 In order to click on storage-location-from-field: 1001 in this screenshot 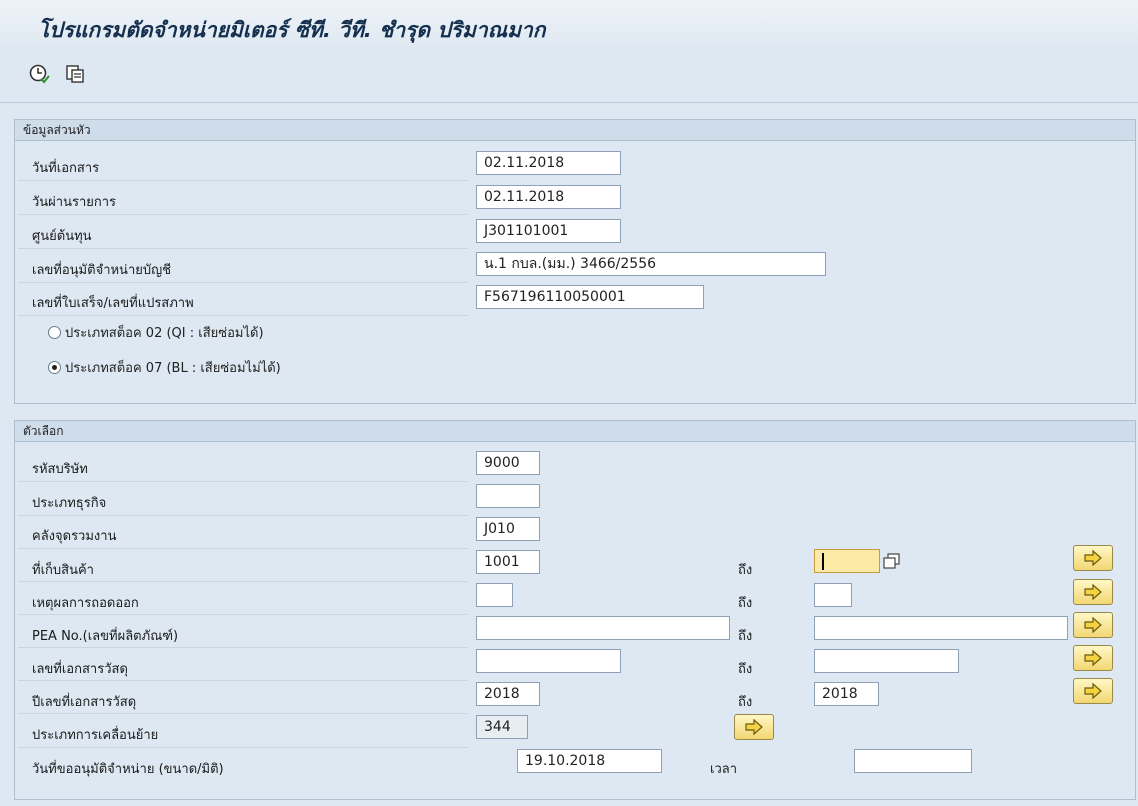, I will do `click(508, 562)`.